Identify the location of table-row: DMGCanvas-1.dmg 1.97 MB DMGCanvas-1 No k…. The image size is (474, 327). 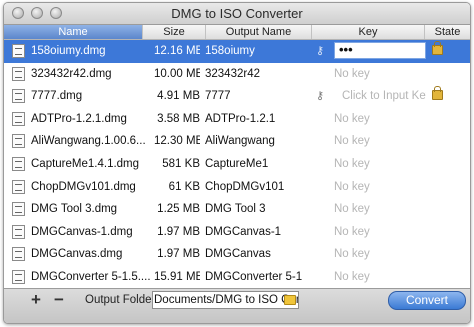
(237, 232).